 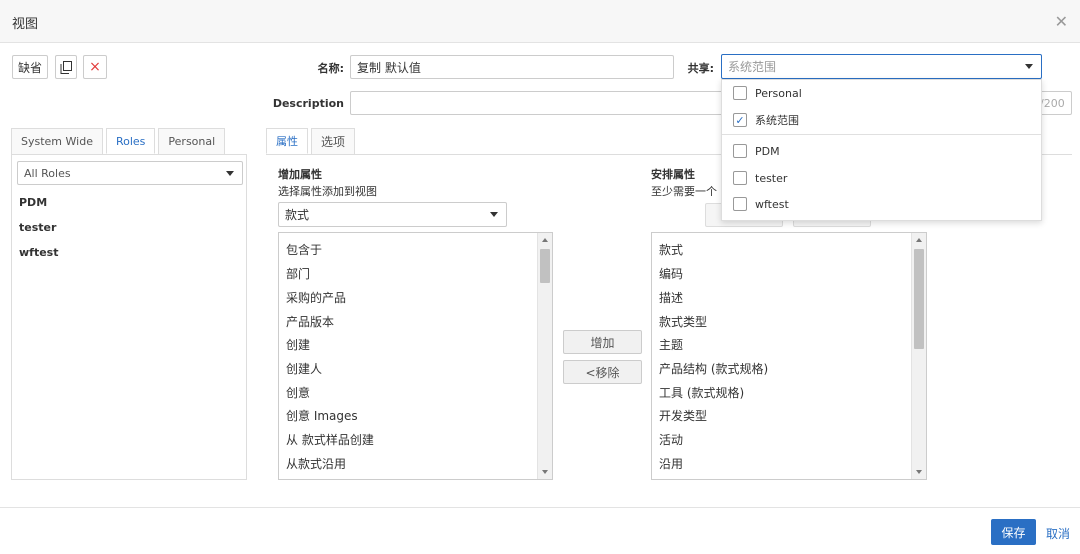 I want to click on tab-options: 选项, so click(x=333, y=141).